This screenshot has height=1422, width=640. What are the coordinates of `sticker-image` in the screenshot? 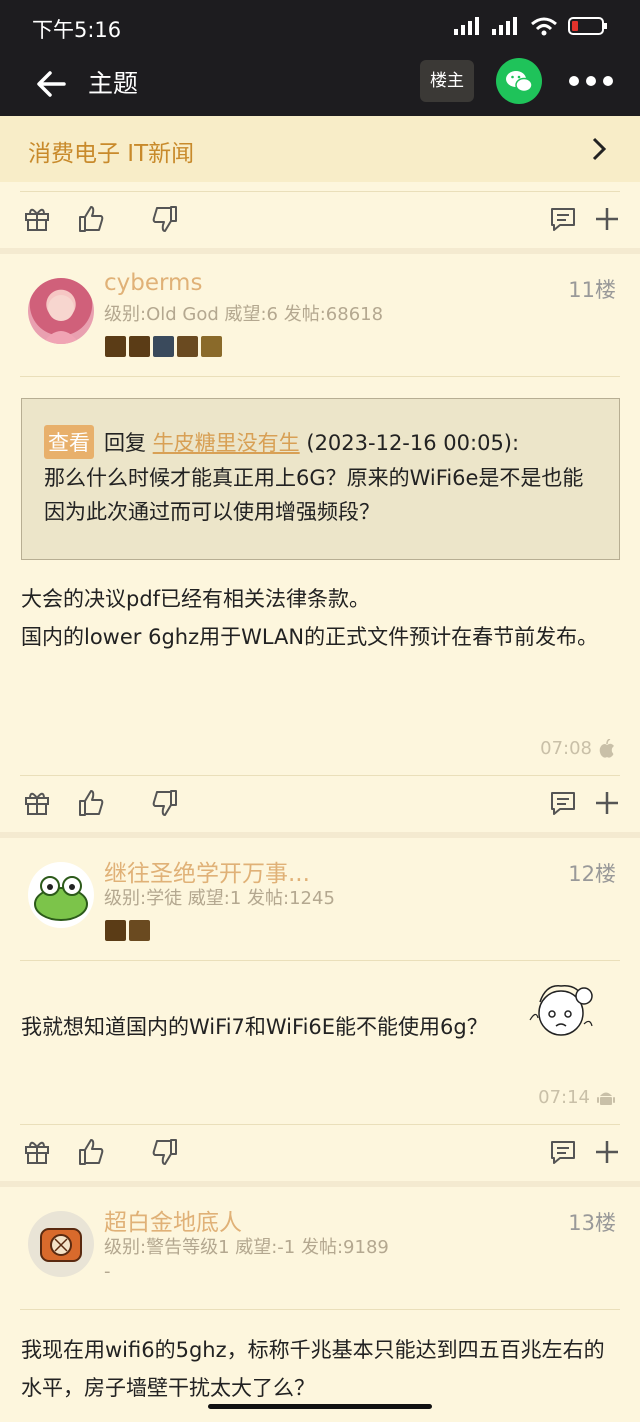 It's located at (561, 1010).